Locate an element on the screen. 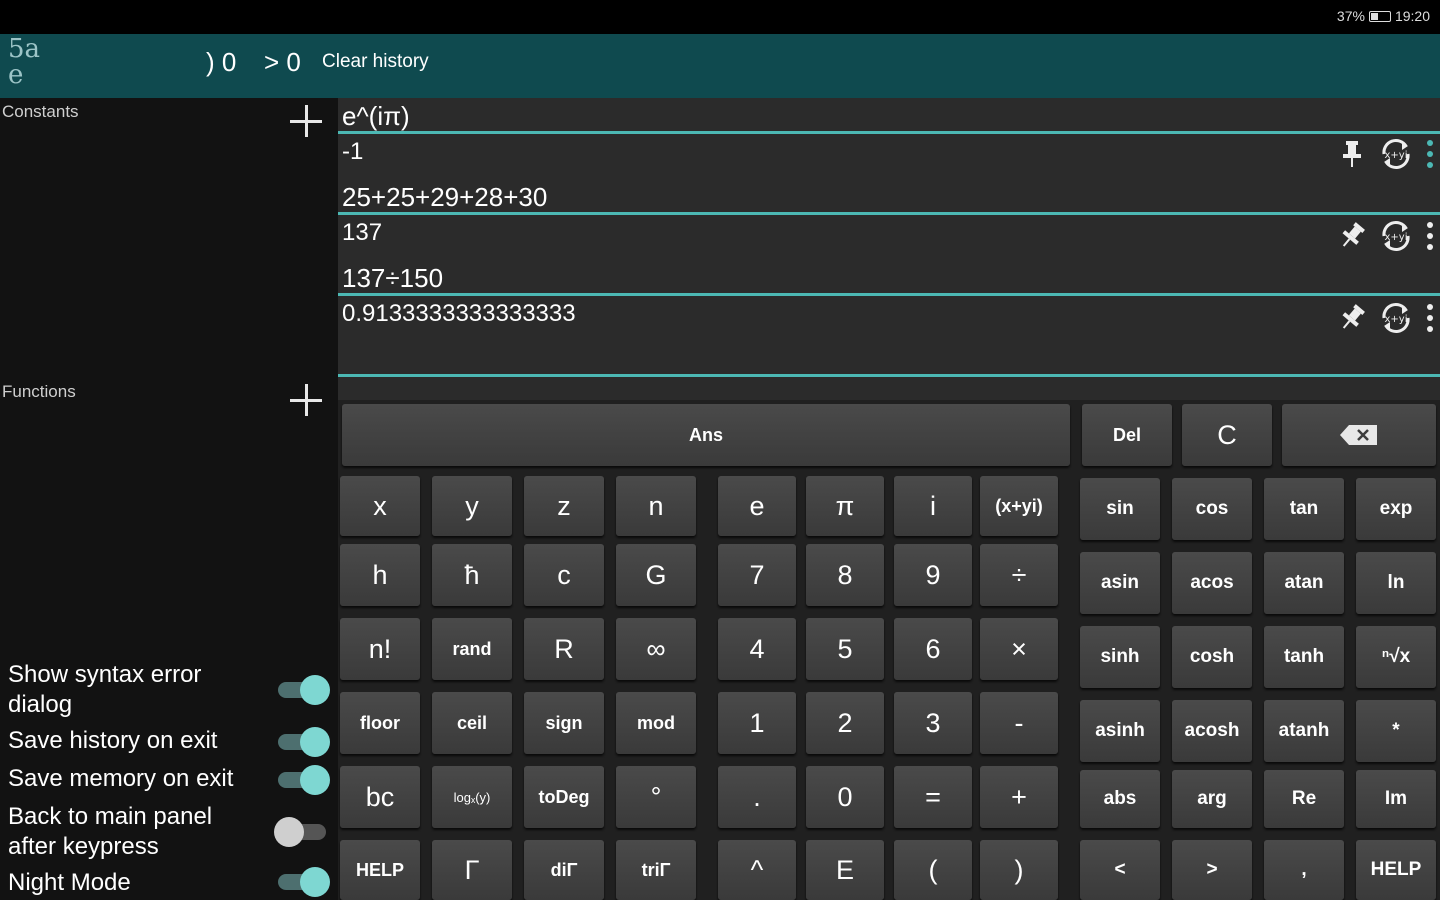 The image size is (1440, 900). key-fn-1-1: acos is located at coordinates (1212, 583).